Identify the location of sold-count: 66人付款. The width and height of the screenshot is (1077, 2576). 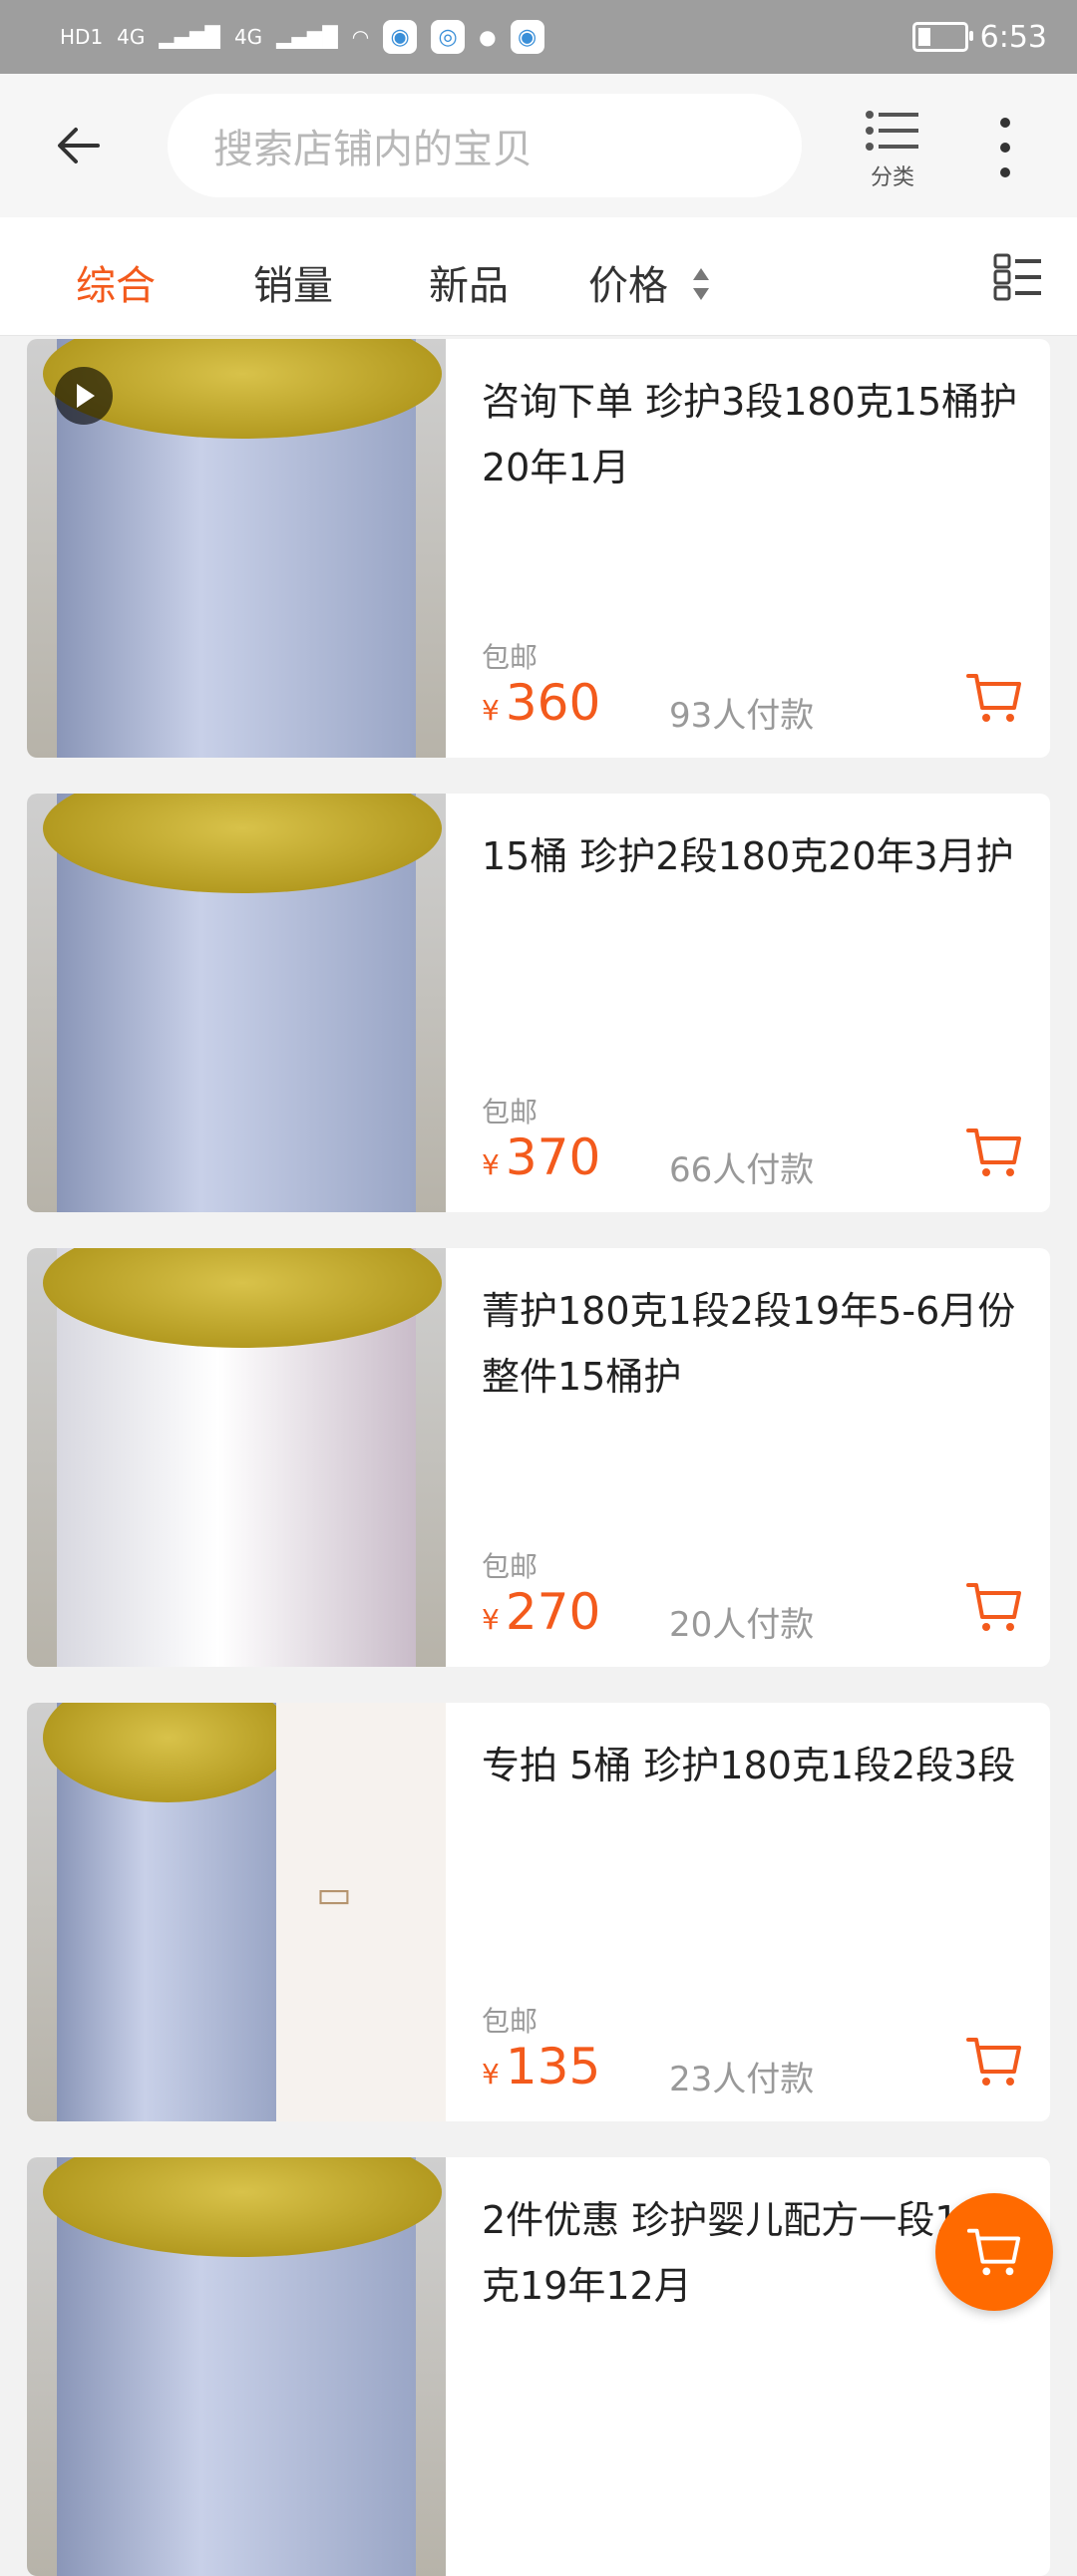
(742, 1170).